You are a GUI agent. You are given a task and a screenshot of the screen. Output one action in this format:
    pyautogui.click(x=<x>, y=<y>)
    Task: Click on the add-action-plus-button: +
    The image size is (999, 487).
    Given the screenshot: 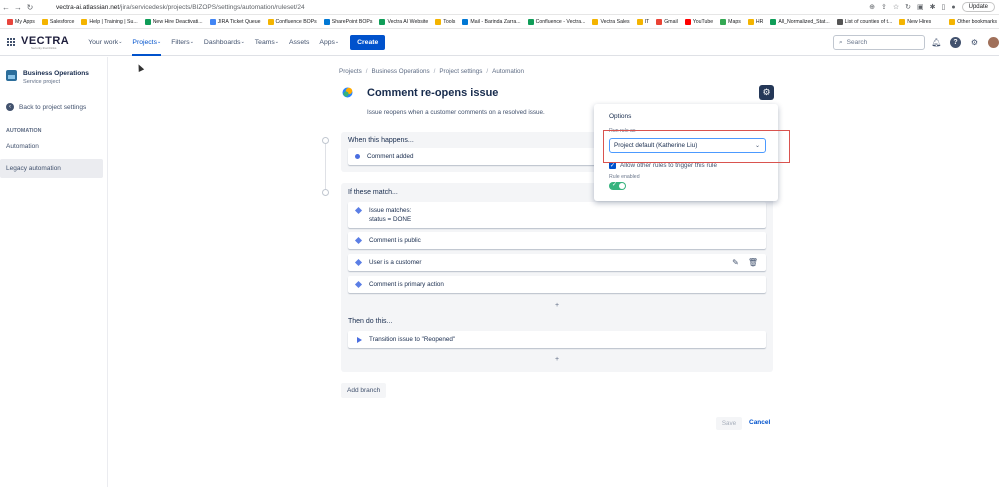 What is the action you would take?
    pyautogui.click(x=557, y=359)
    